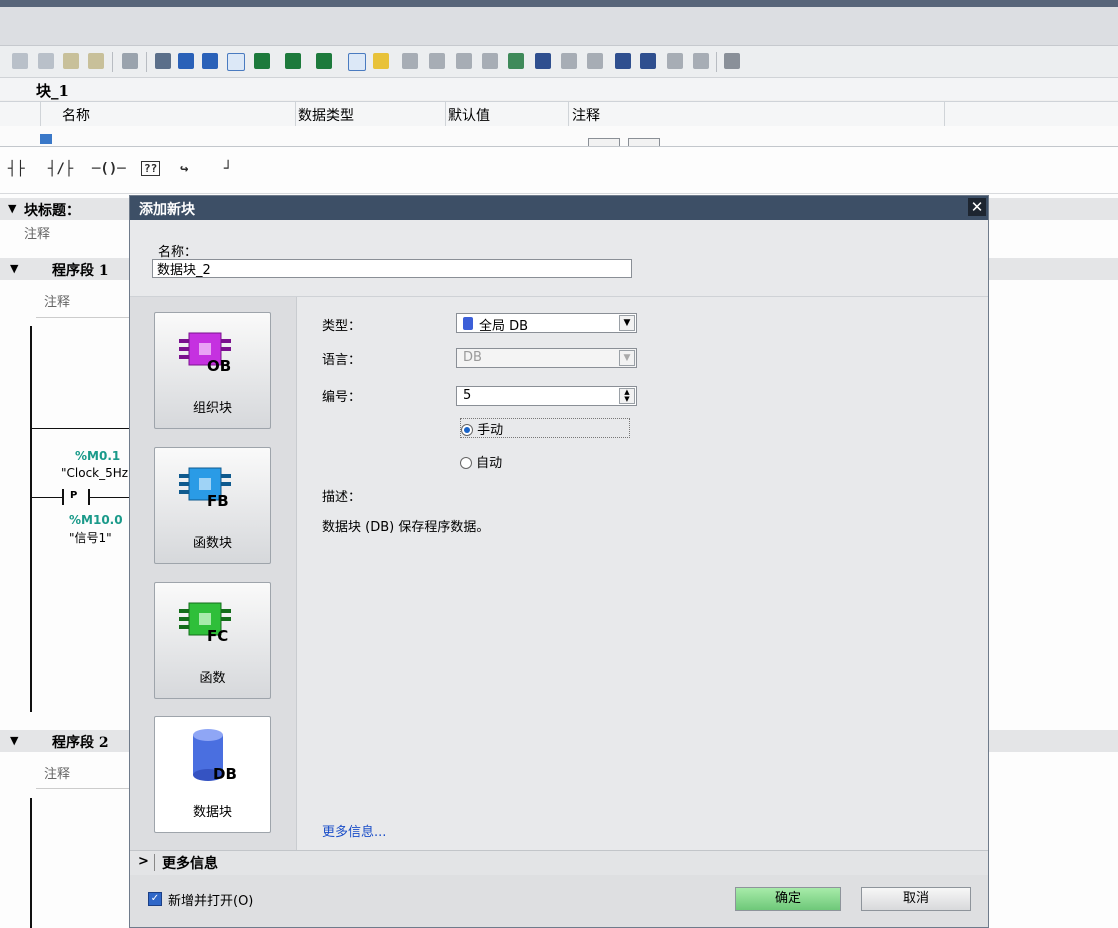 Image resolution: width=1118 pixels, height=928 pixels. Describe the element at coordinates (559, 208) in the screenshot. I see `dialog-title-bar: 添加新块 ✕` at that location.